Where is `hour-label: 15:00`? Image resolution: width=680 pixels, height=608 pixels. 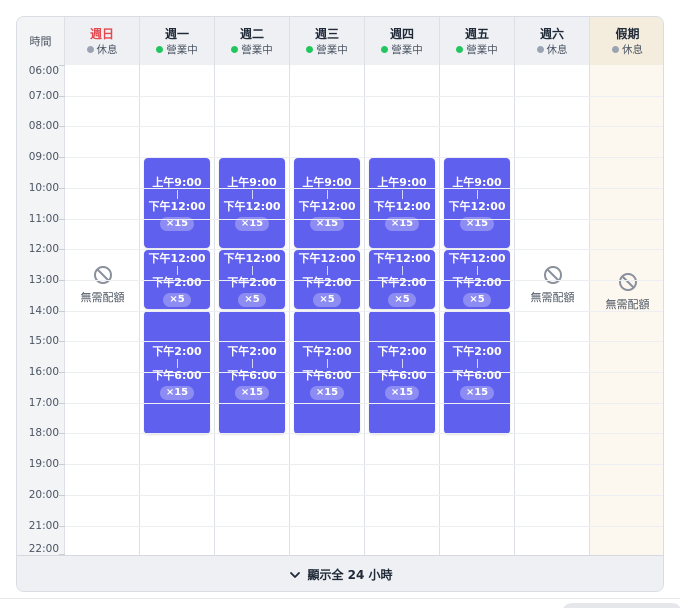
hour-label: 15:00 is located at coordinates (43, 341).